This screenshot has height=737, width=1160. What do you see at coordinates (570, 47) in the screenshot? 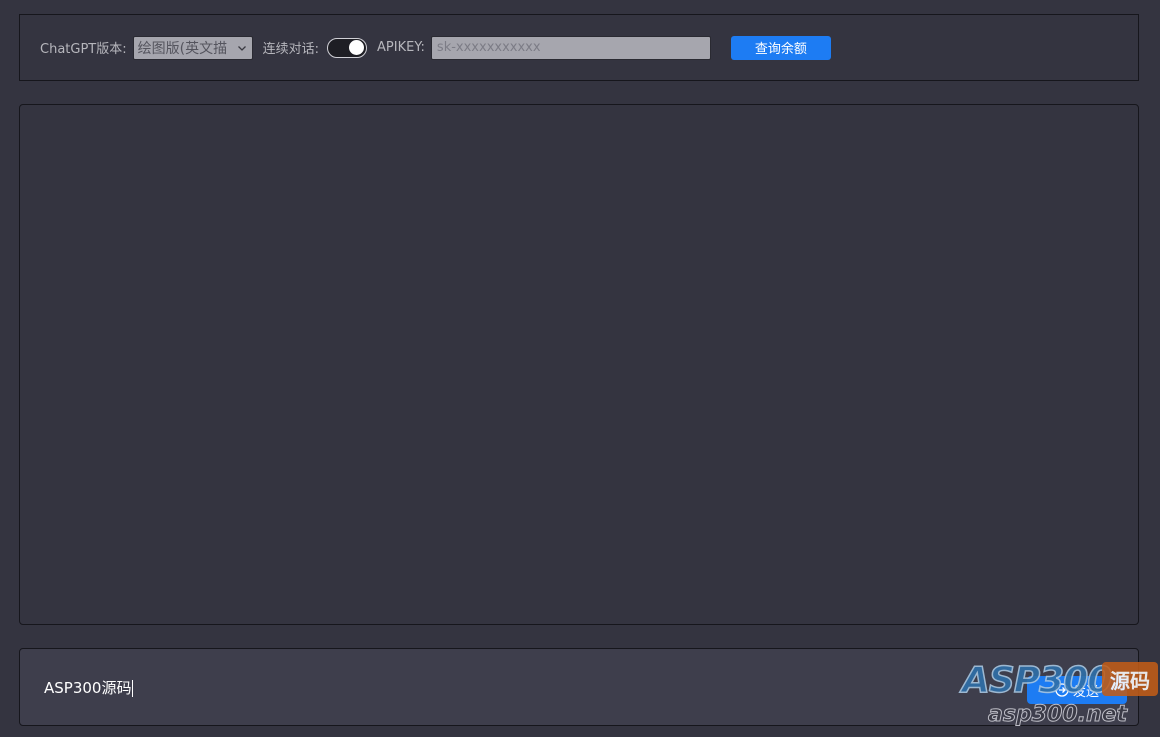
I see `apikey-input` at bounding box center [570, 47].